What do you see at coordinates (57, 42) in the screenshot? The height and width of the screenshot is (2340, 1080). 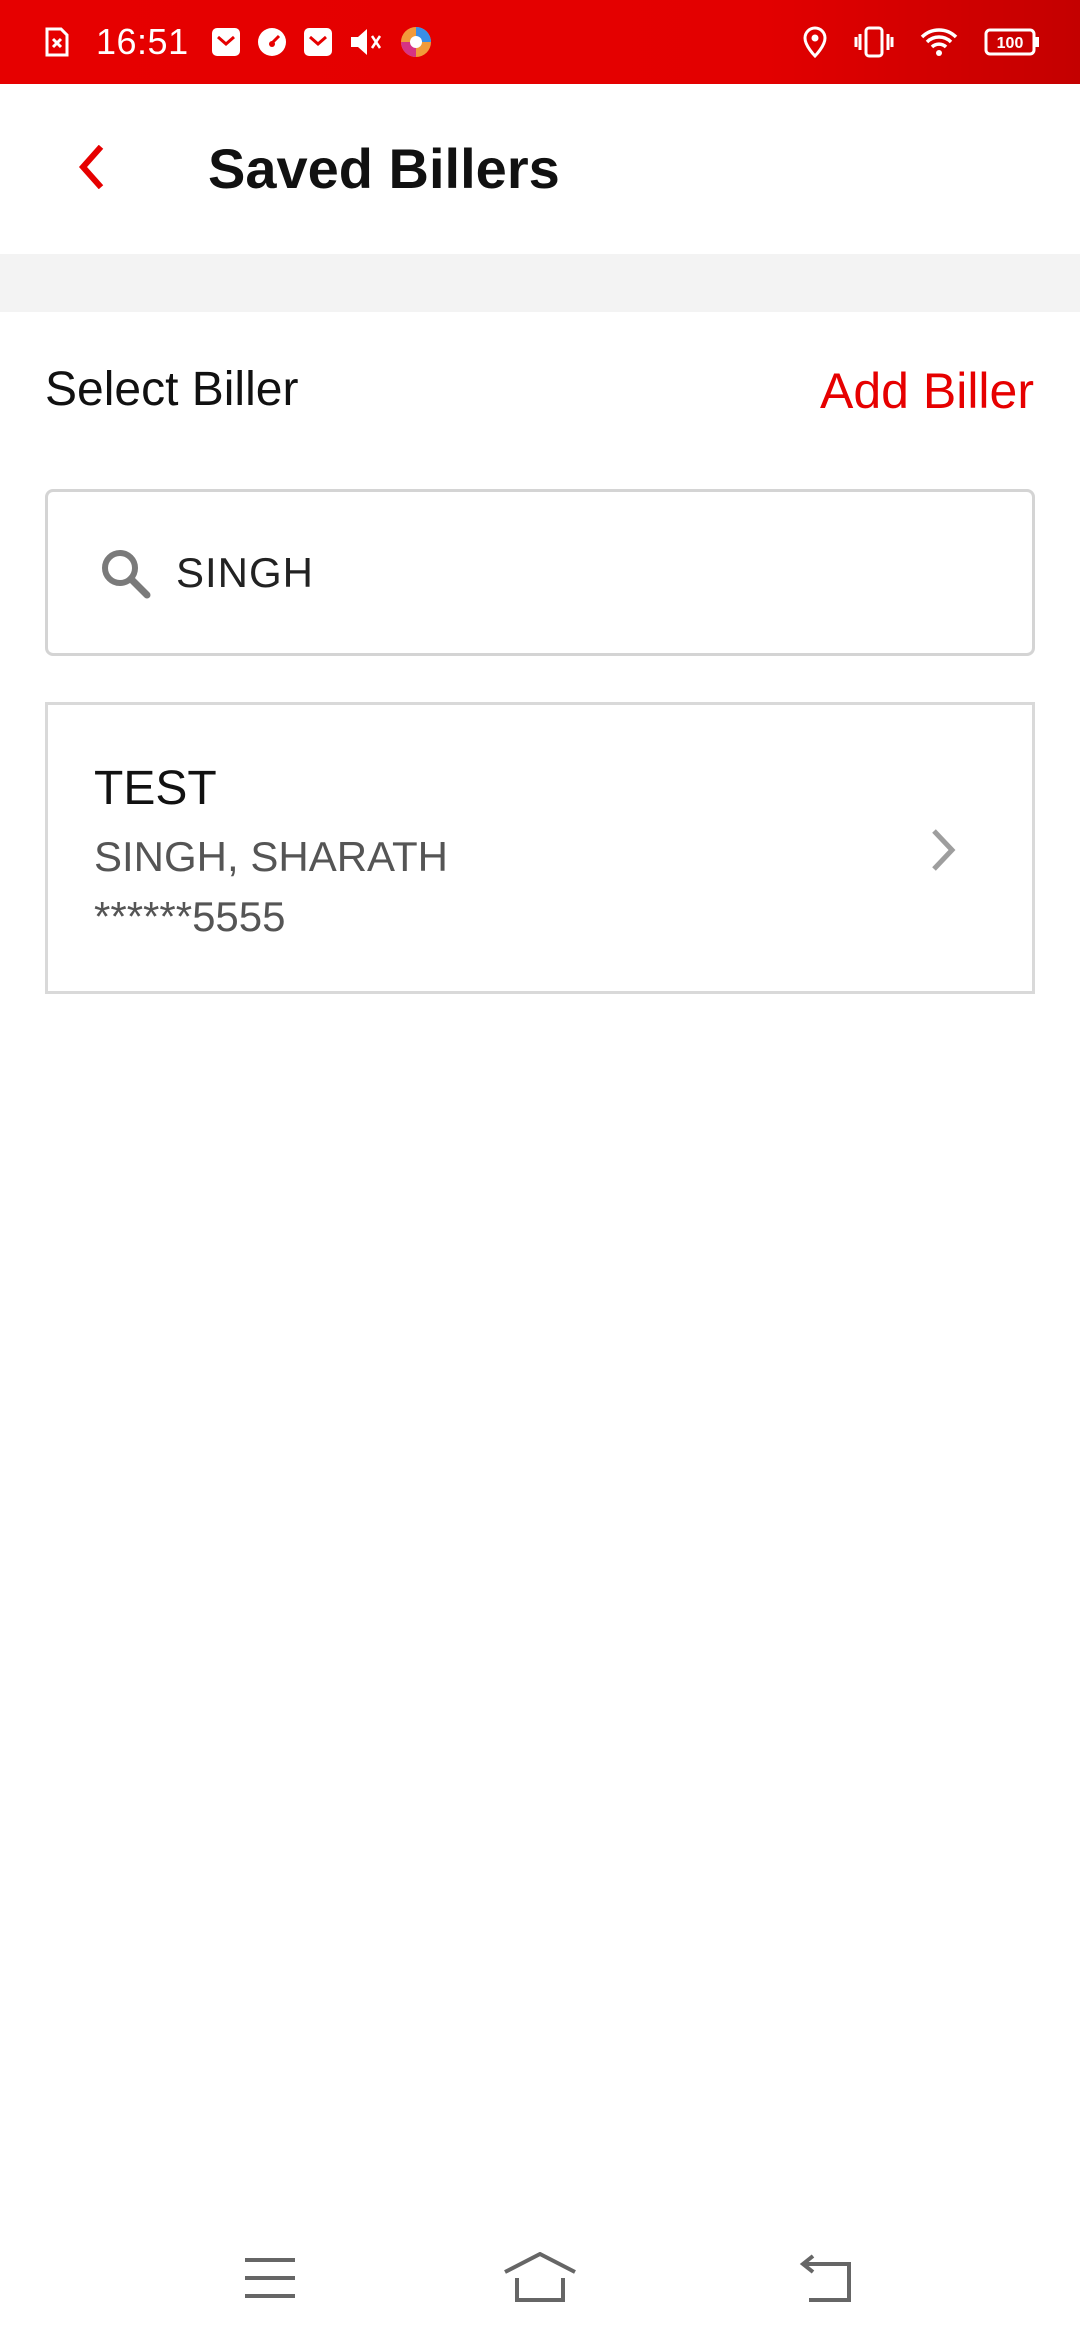 I see `sim-error-icon` at bounding box center [57, 42].